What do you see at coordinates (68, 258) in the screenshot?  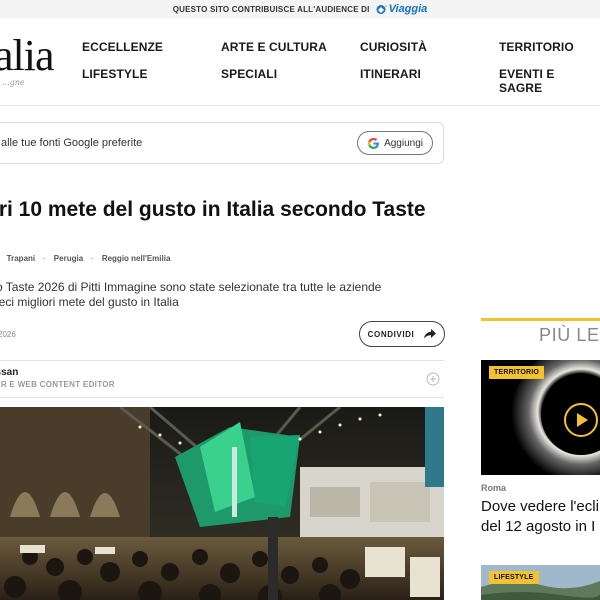 I see `tag-perugia: Perugia` at bounding box center [68, 258].